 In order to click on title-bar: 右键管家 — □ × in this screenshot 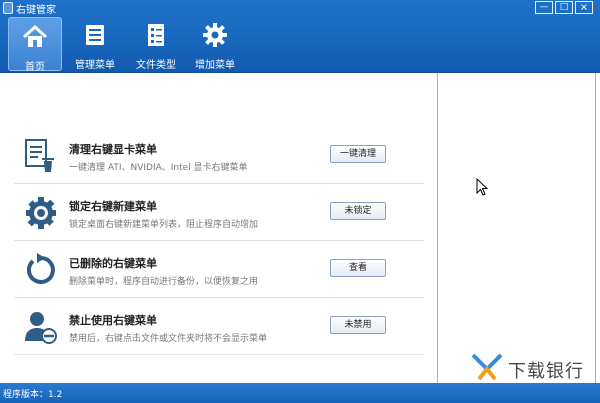, I will do `click(300, 8)`.